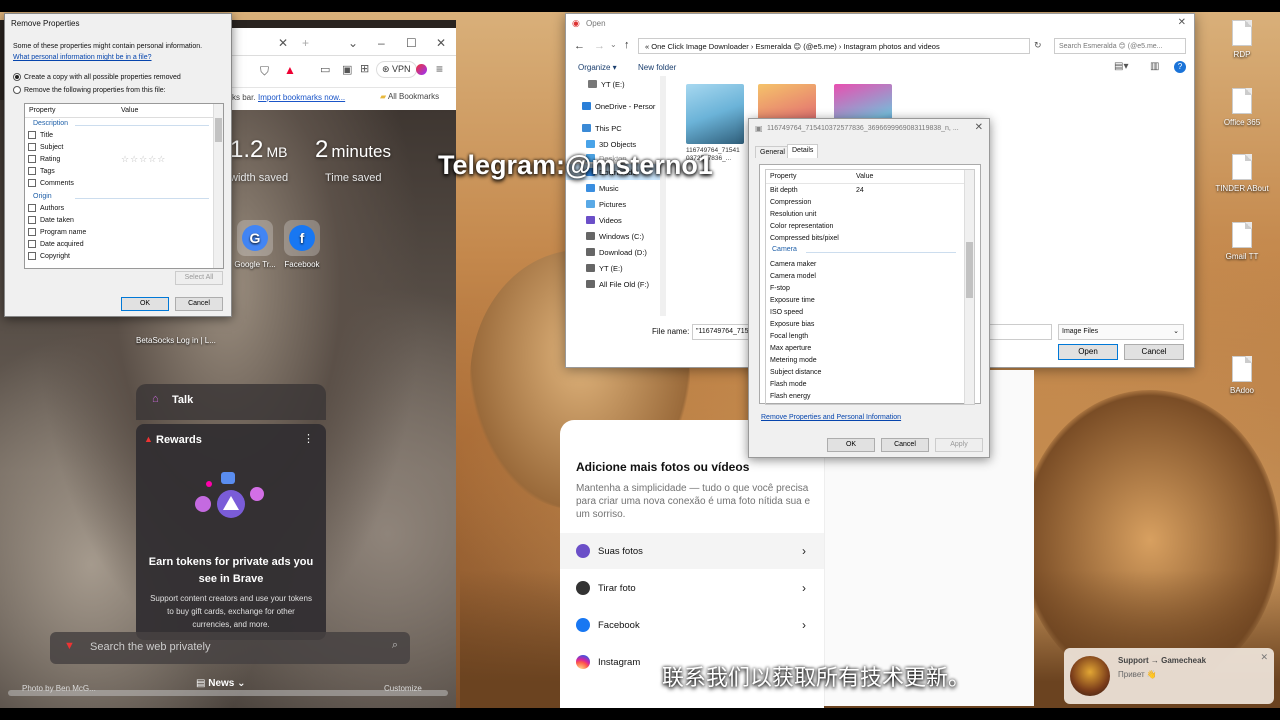 The height and width of the screenshot is (720, 1280). What do you see at coordinates (124, 171) in the screenshot?
I see `list-item: Tags` at bounding box center [124, 171].